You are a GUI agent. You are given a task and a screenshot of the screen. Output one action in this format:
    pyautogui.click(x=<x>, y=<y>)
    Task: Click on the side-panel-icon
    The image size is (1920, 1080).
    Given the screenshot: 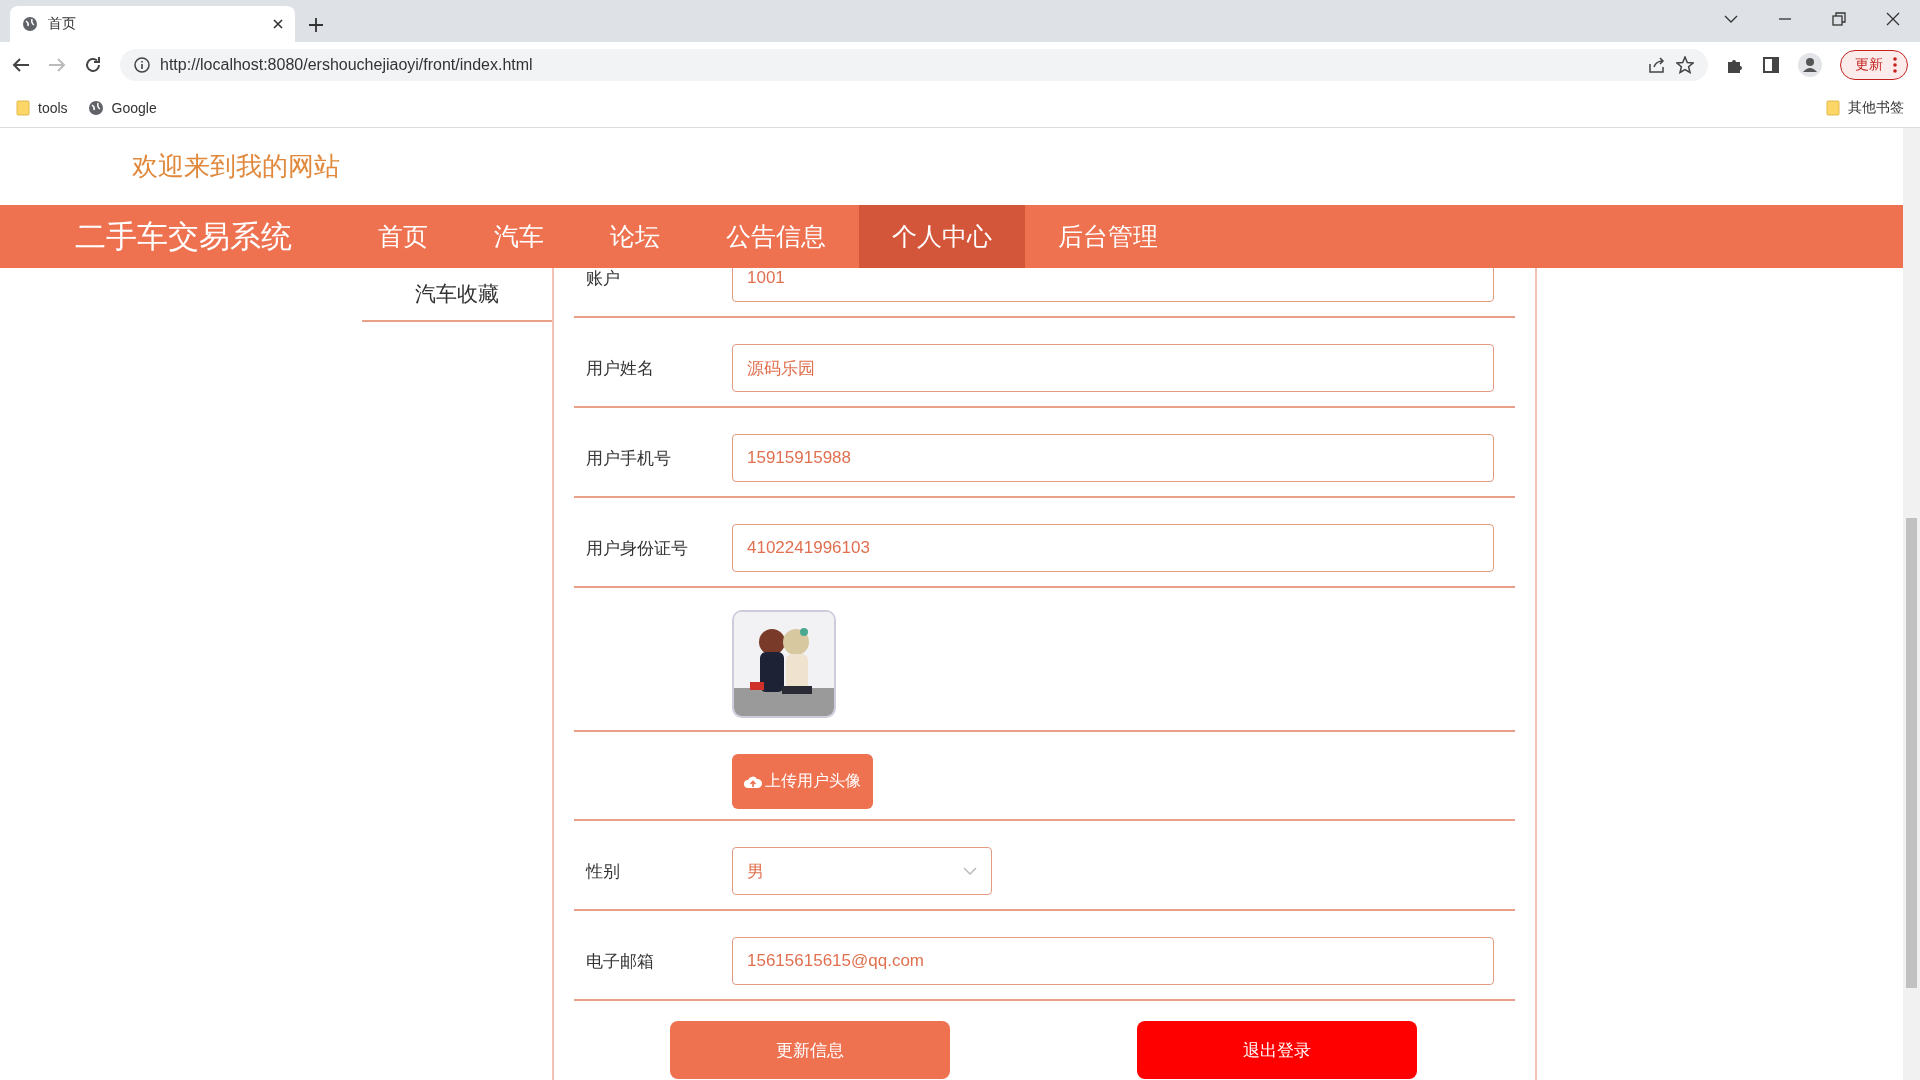 What is the action you would take?
    pyautogui.click(x=1771, y=65)
    